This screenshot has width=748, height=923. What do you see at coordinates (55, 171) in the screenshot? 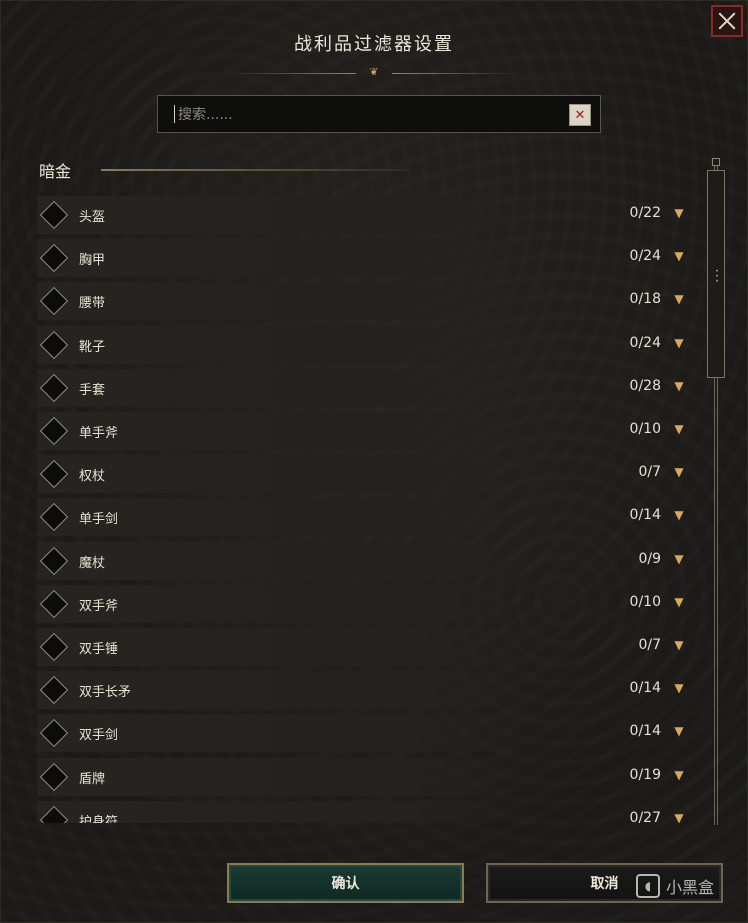
I see `section-title: 暗金` at bounding box center [55, 171].